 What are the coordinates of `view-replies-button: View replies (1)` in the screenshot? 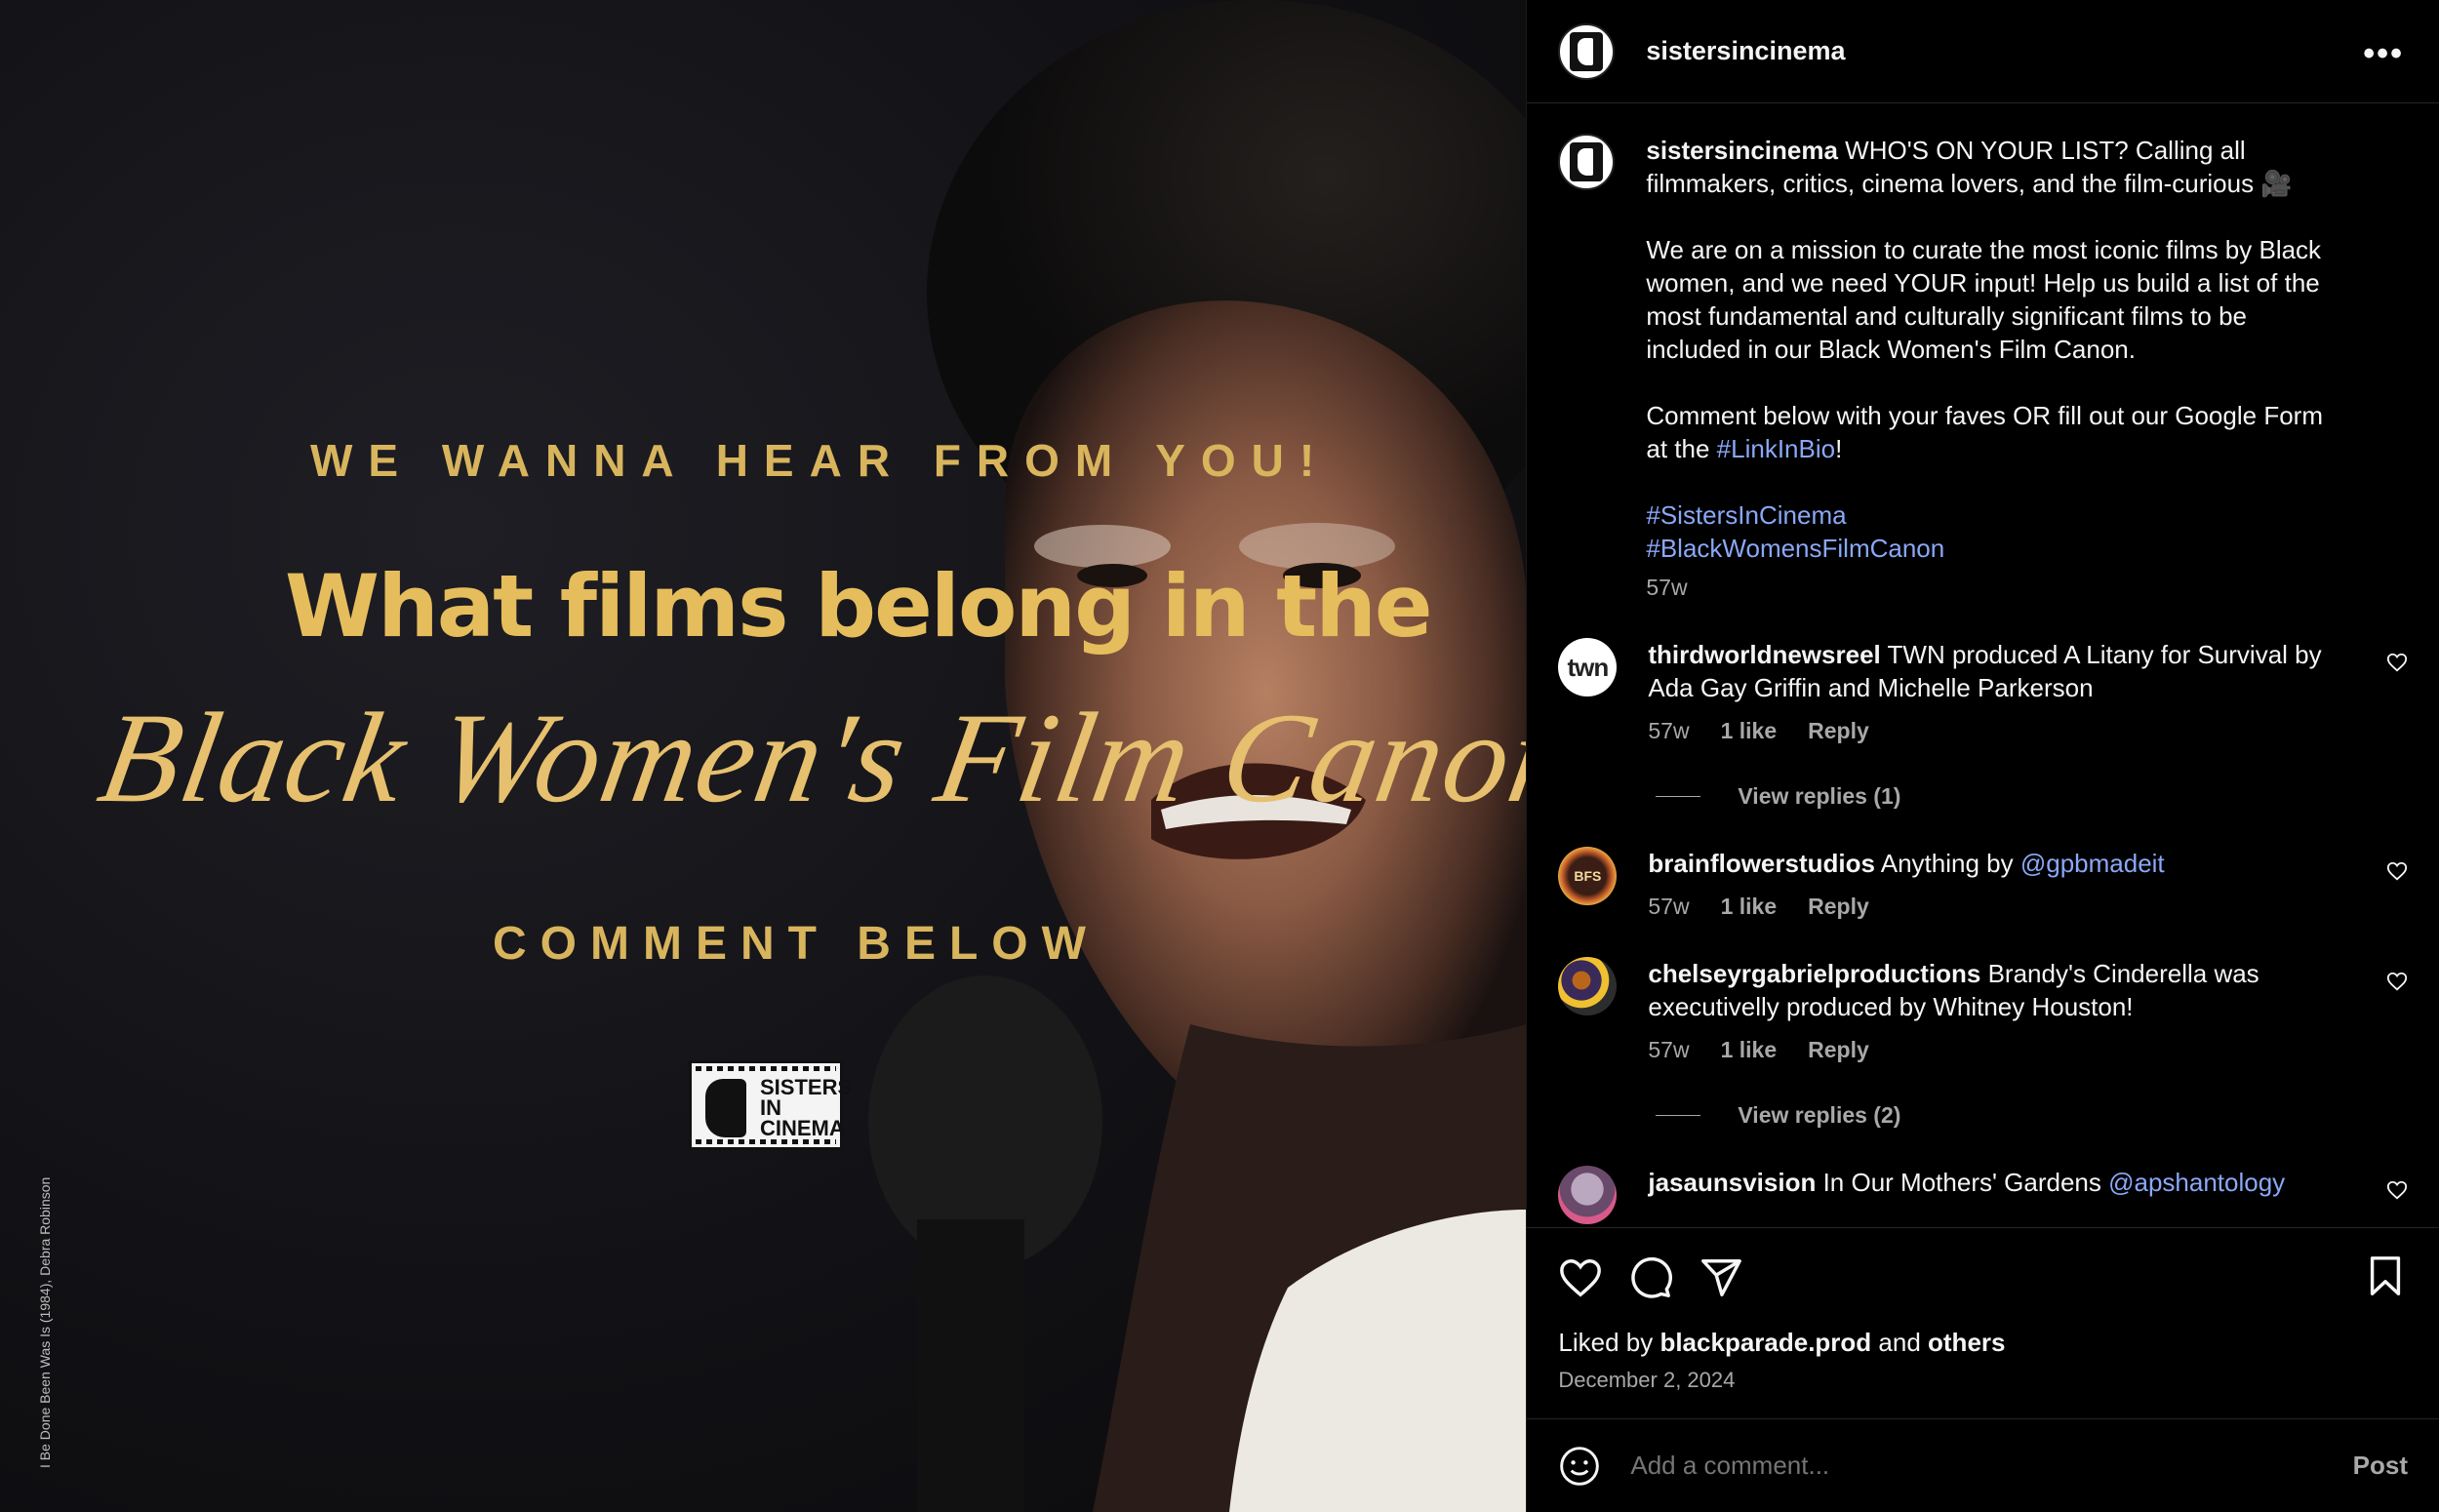 It's located at (1994, 796).